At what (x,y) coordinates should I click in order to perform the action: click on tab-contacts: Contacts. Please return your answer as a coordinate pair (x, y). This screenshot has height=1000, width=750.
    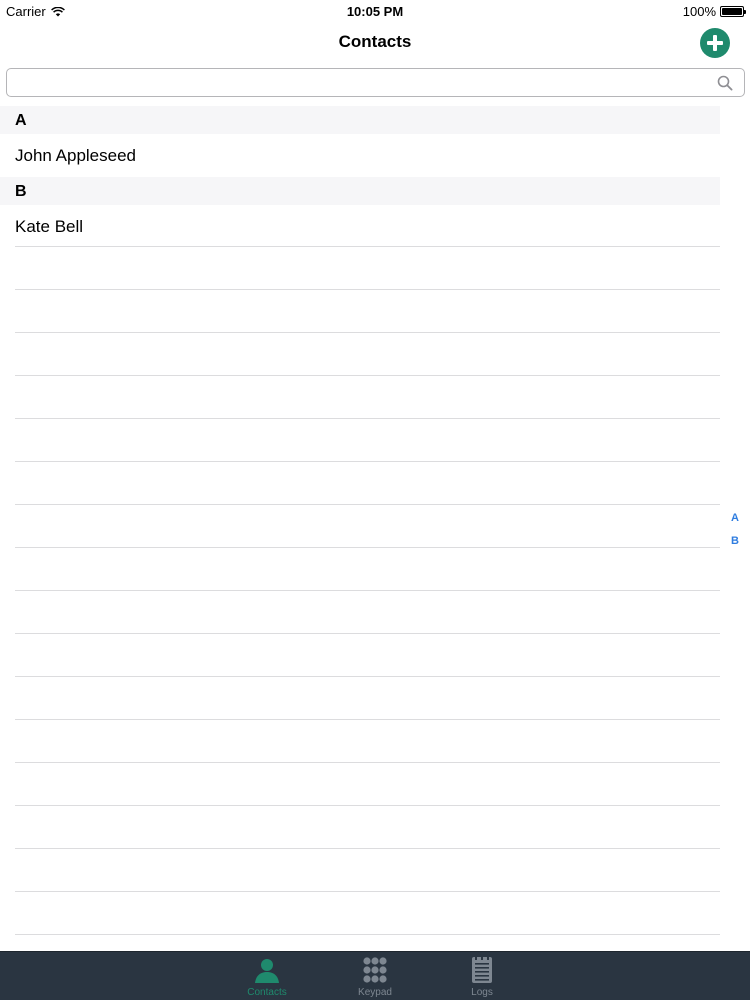
    Looking at the image, I should click on (267, 976).